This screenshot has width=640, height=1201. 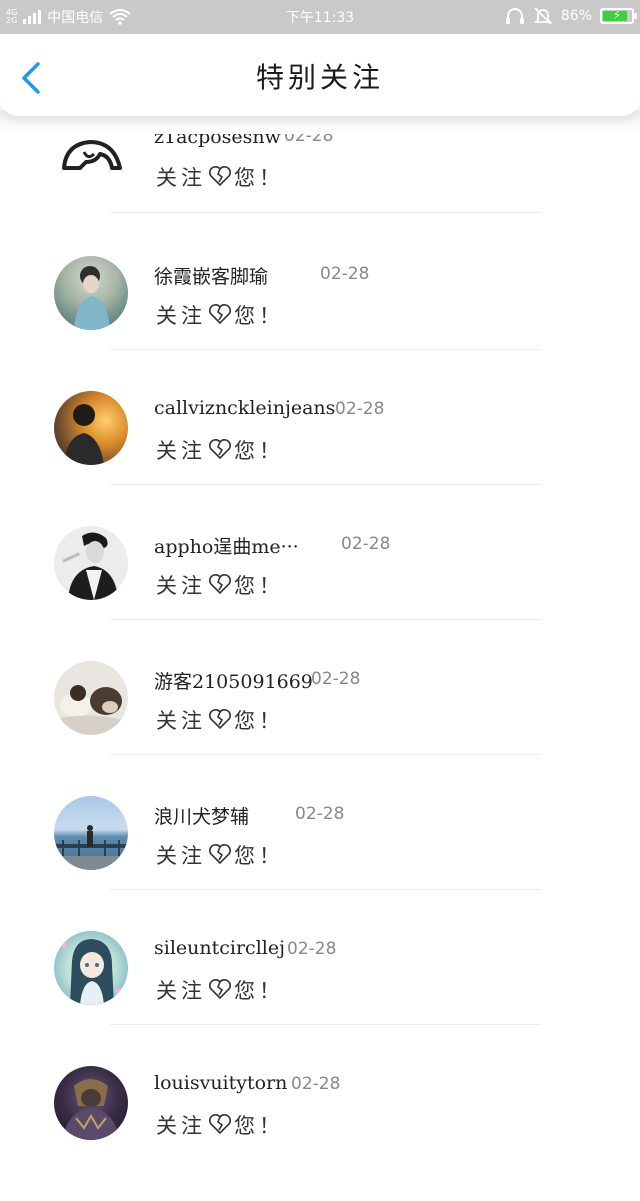 What do you see at coordinates (91, 847) in the screenshot?
I see `photo-seaside-icon` at bounding box center [91, 847].